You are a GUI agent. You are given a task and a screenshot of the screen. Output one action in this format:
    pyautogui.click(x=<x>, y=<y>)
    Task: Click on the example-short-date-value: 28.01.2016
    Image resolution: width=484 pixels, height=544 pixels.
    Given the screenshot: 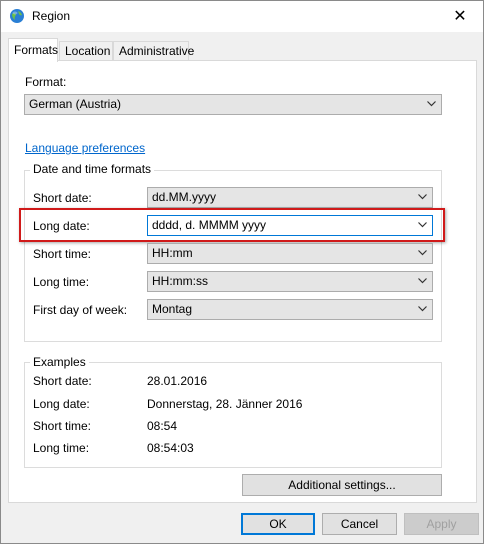 What is the action you would take?
    pyautogui.click(x=177, y=381)
    